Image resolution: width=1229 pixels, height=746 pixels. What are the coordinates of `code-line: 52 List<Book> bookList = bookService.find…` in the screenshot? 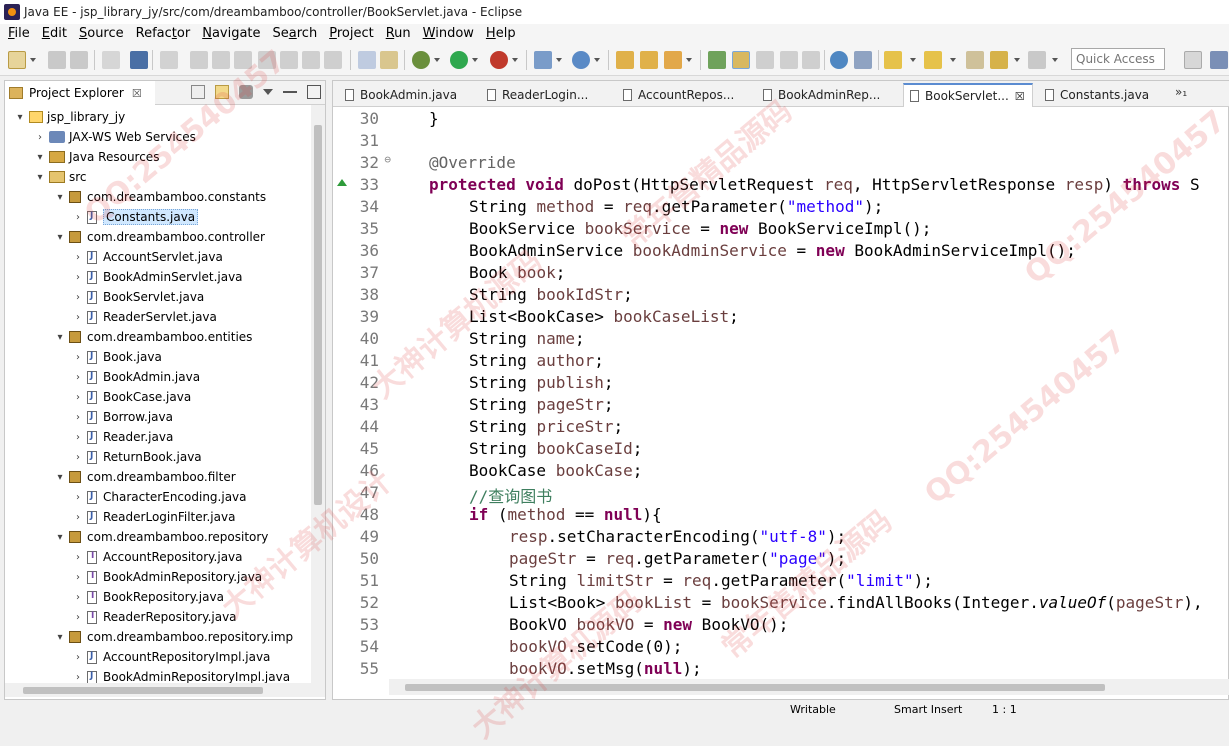 It's located at (781, 604).